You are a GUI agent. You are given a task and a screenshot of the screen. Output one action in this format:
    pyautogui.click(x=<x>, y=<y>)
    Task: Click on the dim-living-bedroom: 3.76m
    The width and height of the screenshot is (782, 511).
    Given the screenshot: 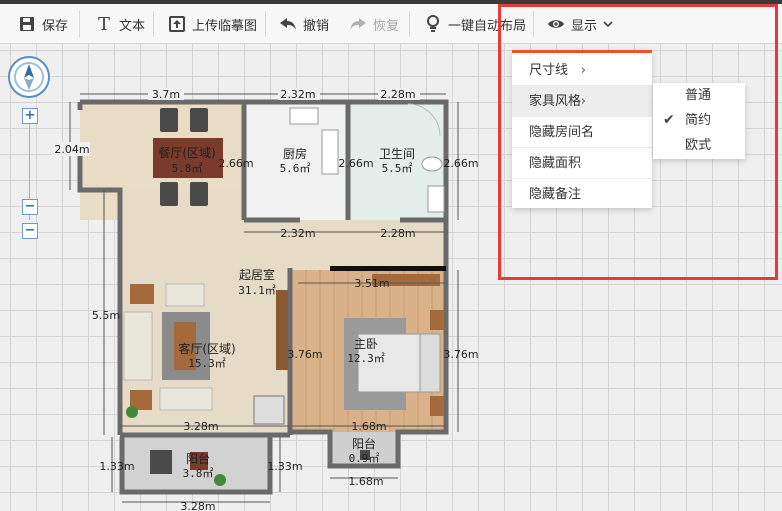 What is the action you would take?
    pyautogui.click(x=304, y=354)
    